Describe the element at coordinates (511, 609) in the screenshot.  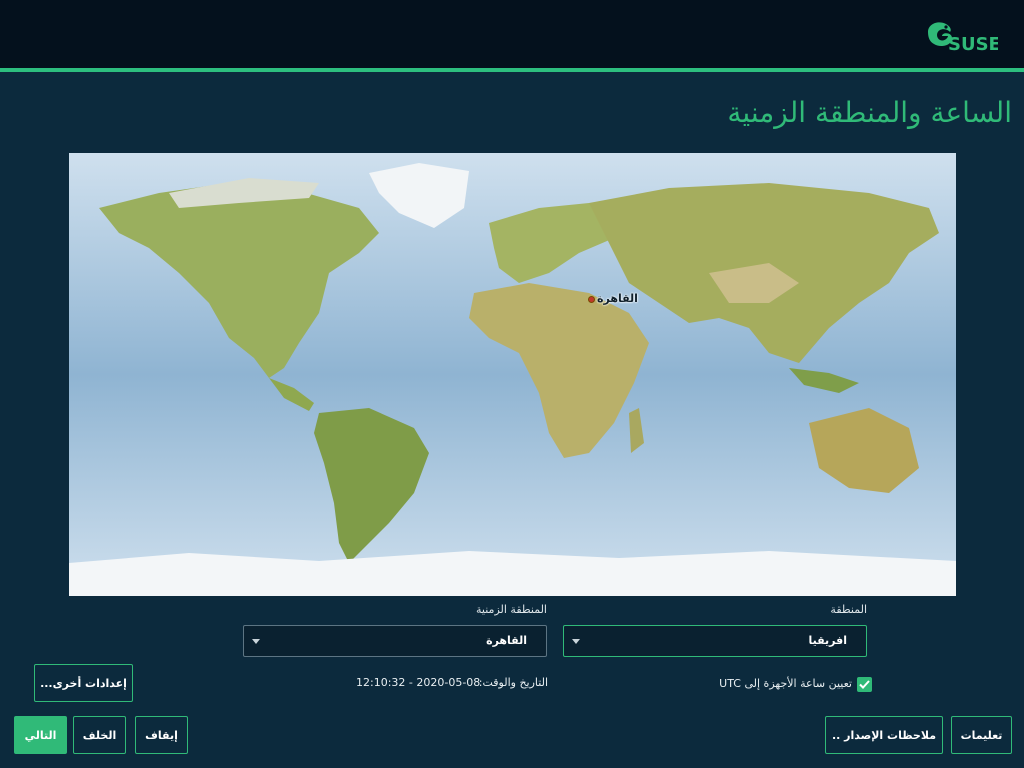
I see `timezone-label: المنطقة الزمنية` at that location.